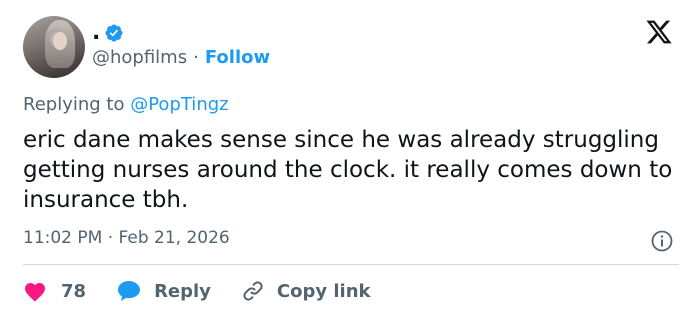 The image size is (700, 318). Describe the element at coordinates (96, 33) in the screenshot. I see `author-display-name: .` at that location.